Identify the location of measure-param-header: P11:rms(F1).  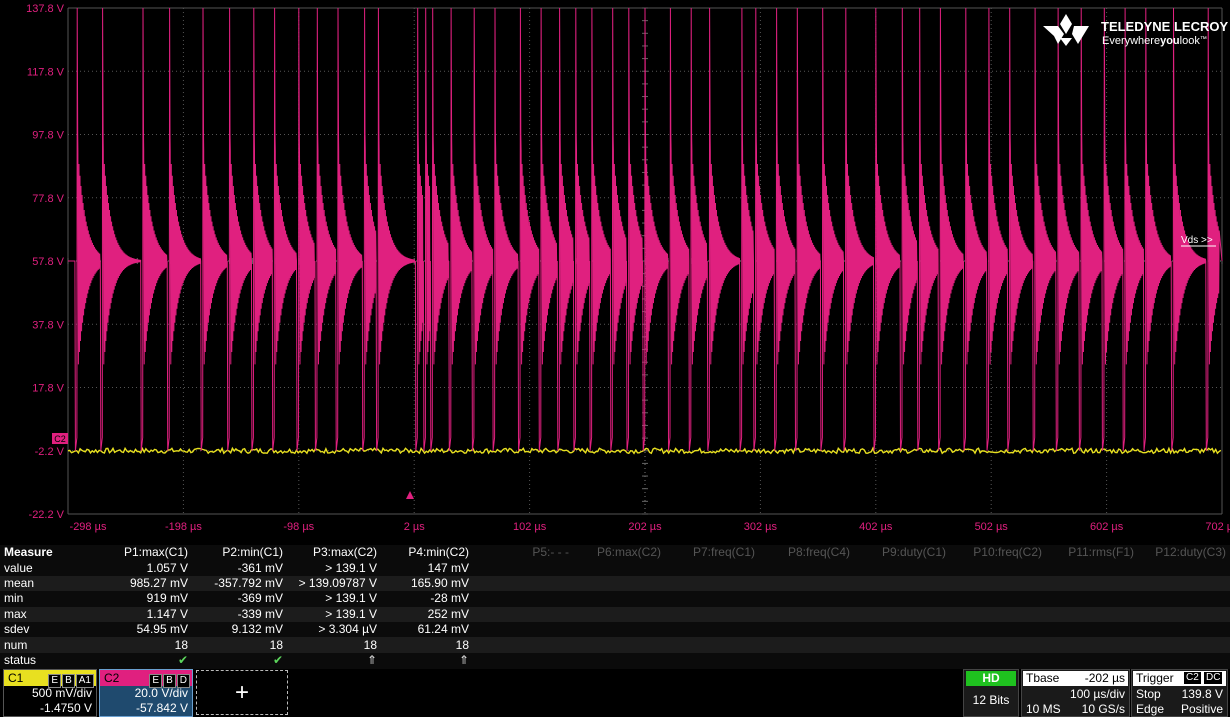
(1092, 552).